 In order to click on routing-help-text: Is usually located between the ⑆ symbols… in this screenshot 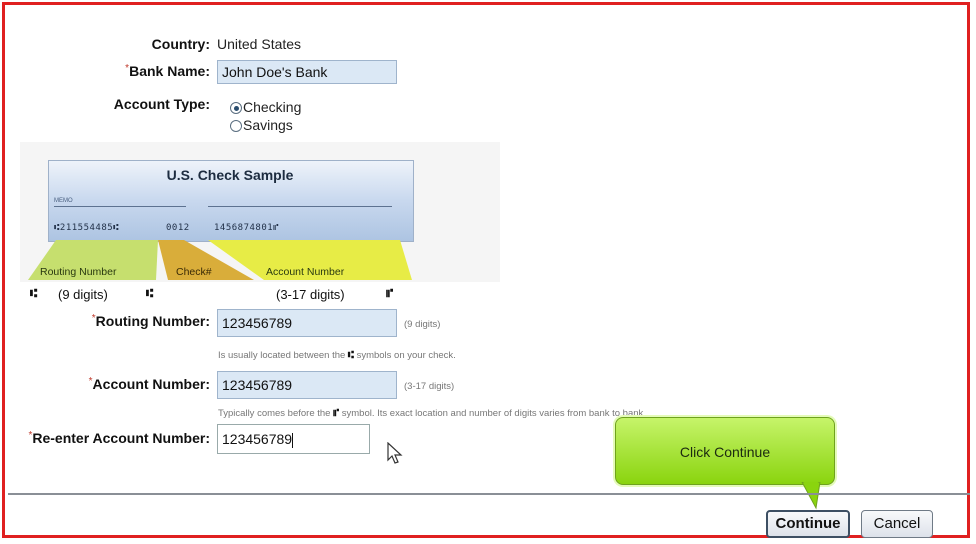, I will do `click(337, 355)`.